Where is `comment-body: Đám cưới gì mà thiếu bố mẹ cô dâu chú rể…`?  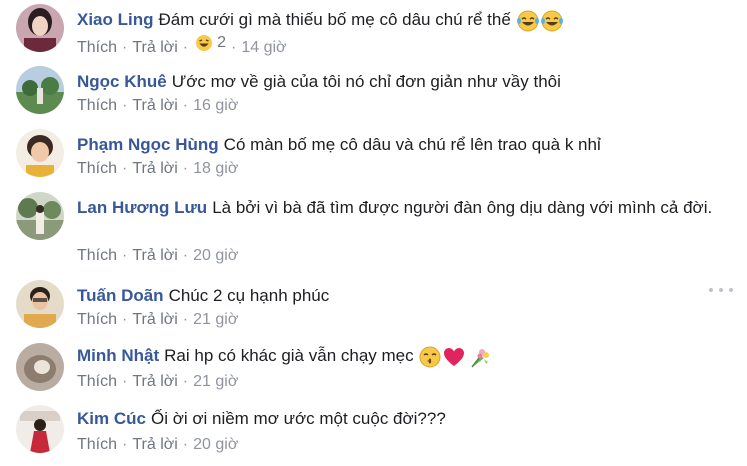 comment-body: Đám cưới gì mà thiếu bố mẹ cô dâu chú rể… is located at coordinates (334, 19).